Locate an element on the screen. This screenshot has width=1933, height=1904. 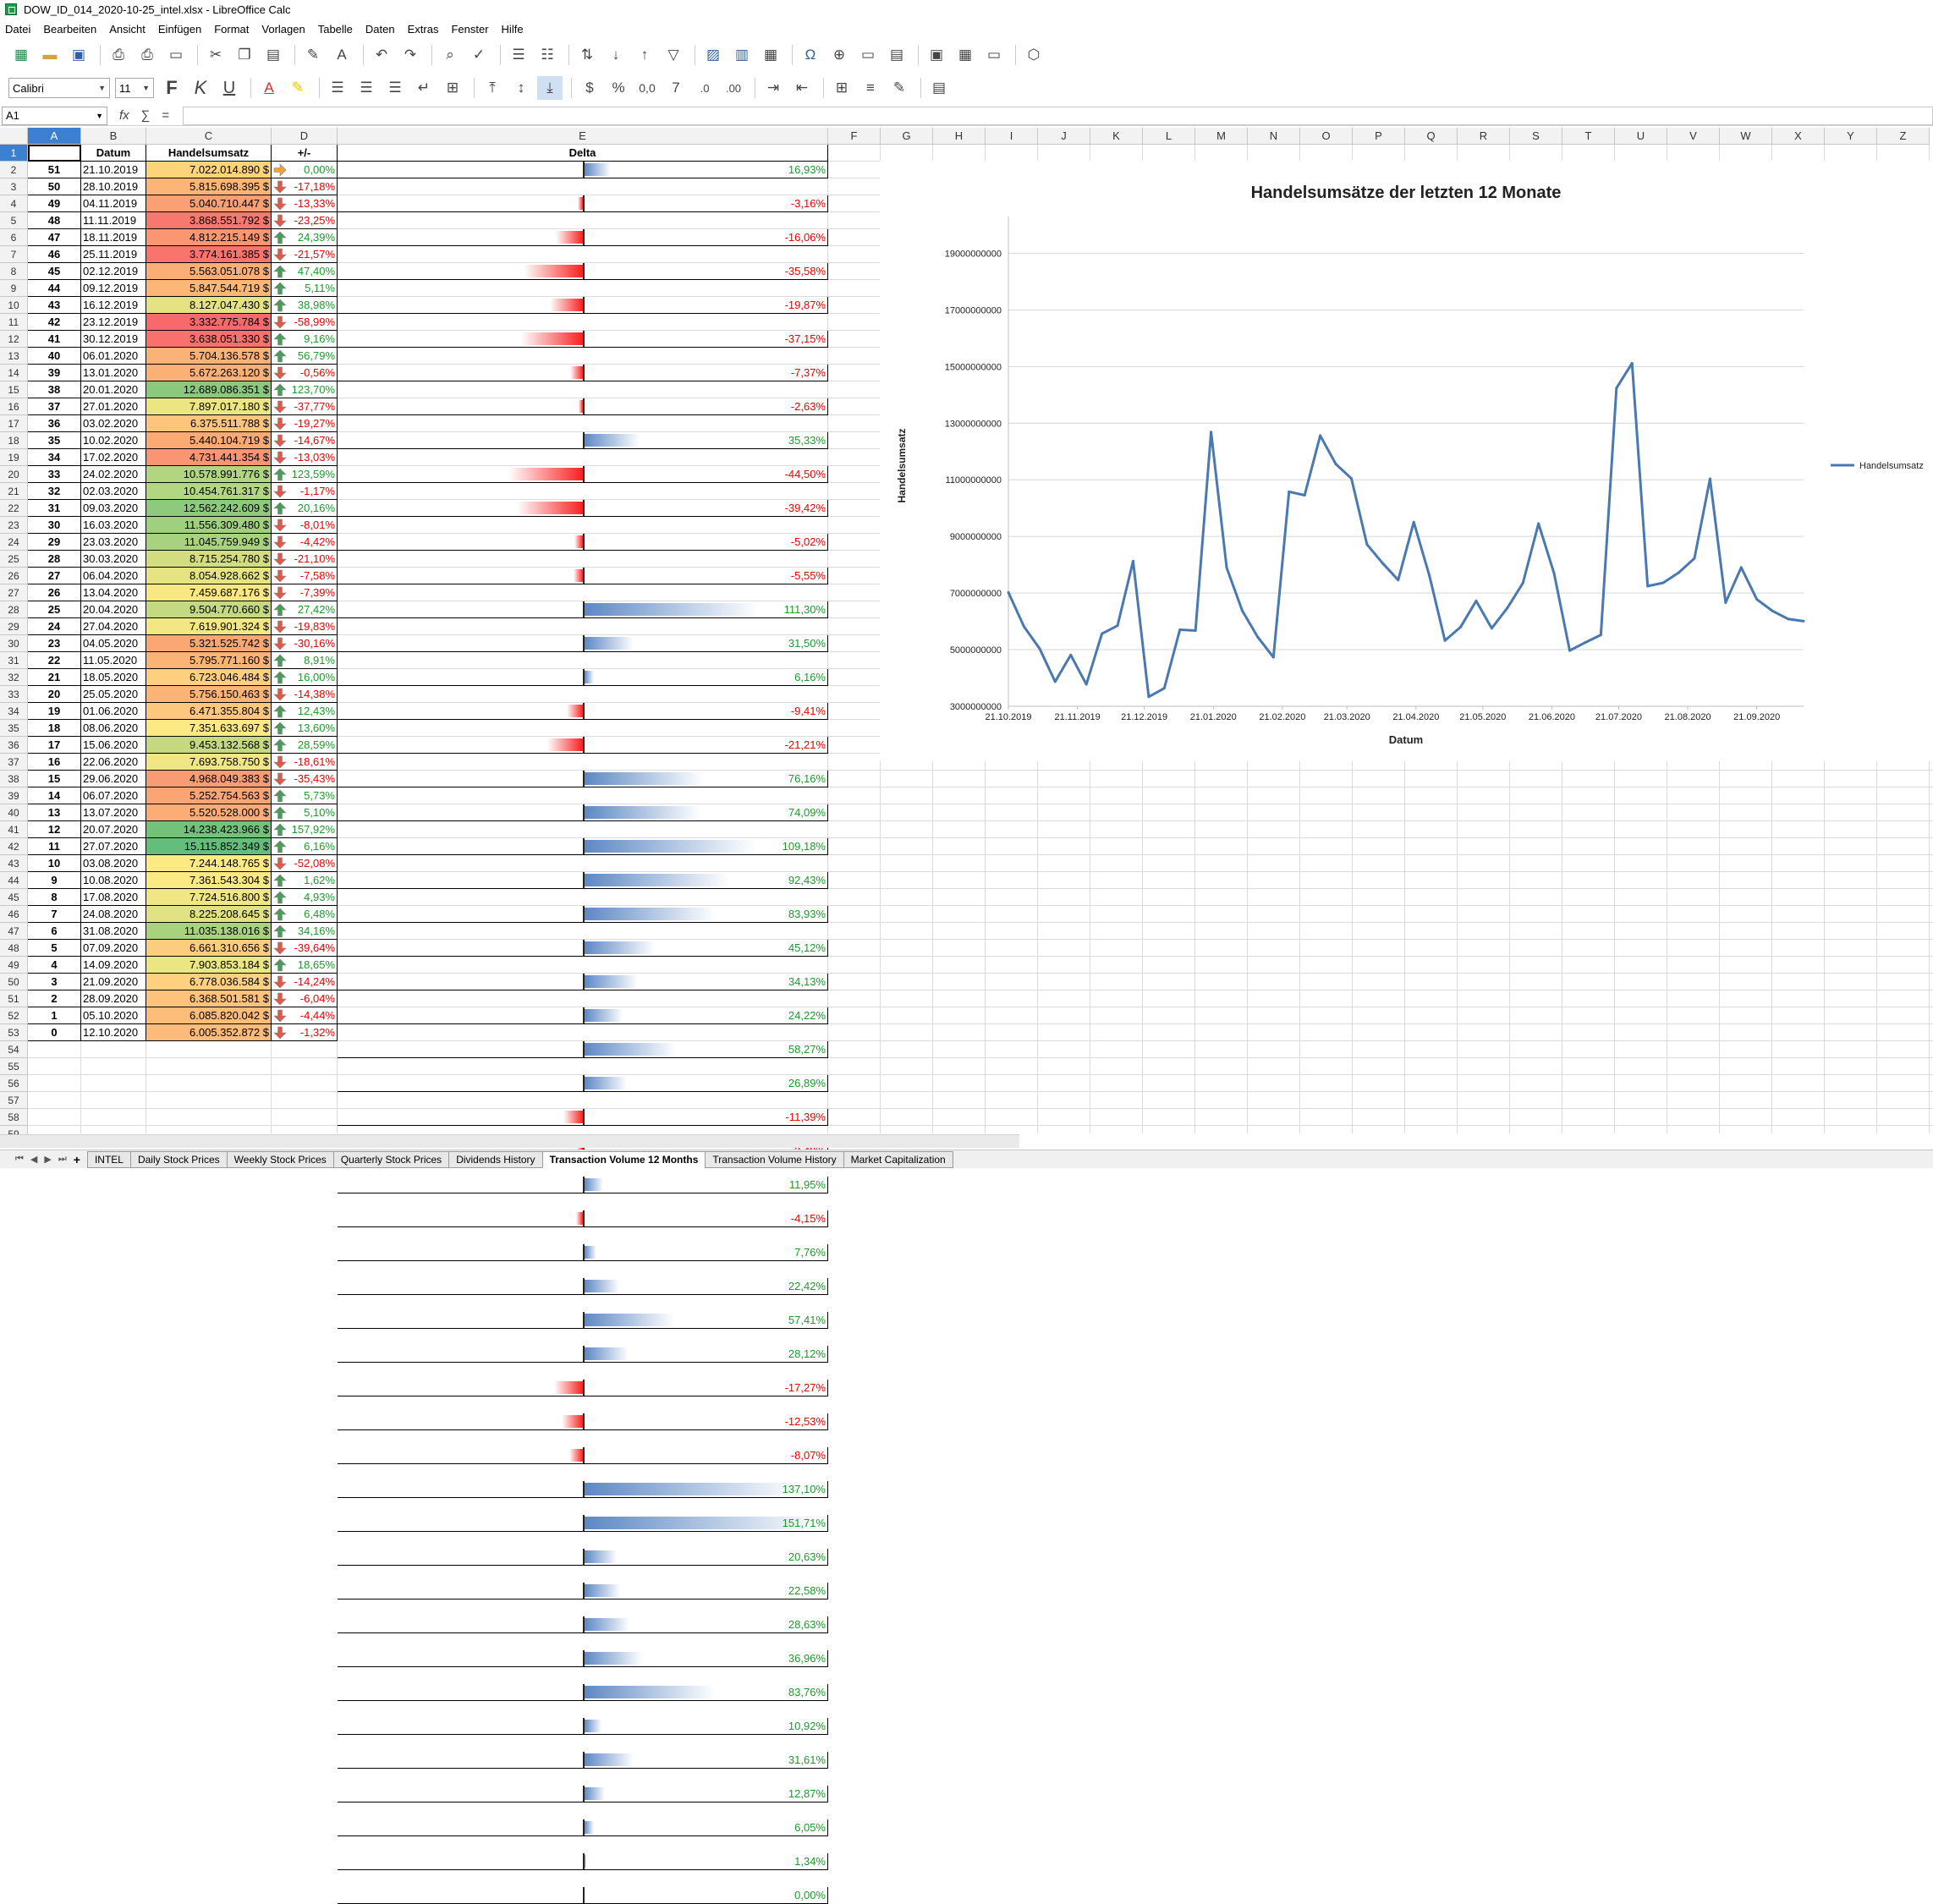
delta-cell: 12,87% is located at coordinates (583, 1794).